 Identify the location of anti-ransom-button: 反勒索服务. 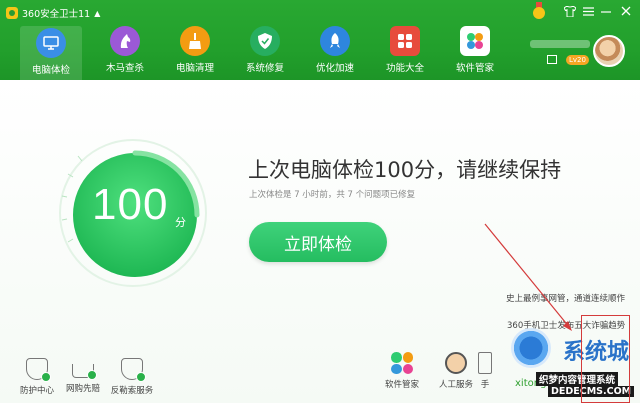
(132, 377).